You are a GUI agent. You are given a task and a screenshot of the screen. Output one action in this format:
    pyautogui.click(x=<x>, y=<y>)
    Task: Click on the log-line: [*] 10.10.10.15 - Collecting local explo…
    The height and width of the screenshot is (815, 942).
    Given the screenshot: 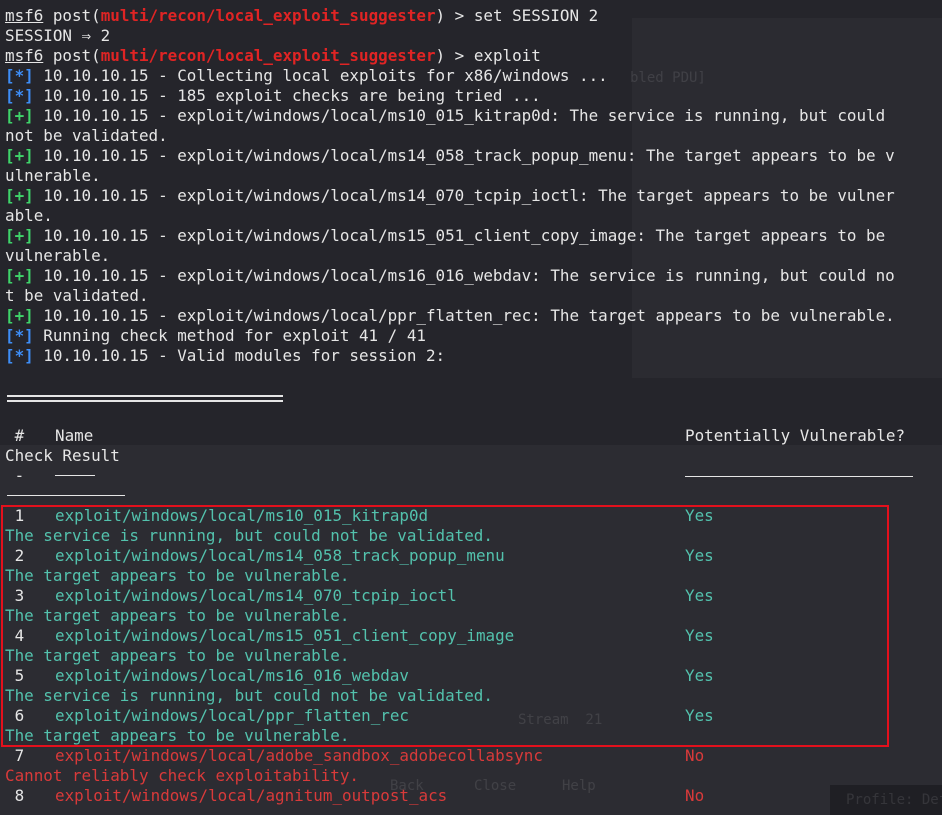 What is the action you would take?
    pyautogui.click(x=473, y=76)
    